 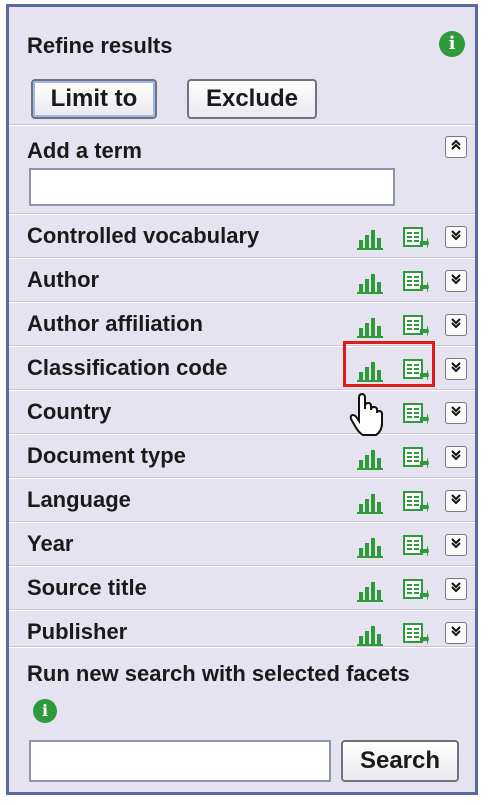 I want to click on run-search-text: Run new search with selected facets i, so click(x=227, y=692).